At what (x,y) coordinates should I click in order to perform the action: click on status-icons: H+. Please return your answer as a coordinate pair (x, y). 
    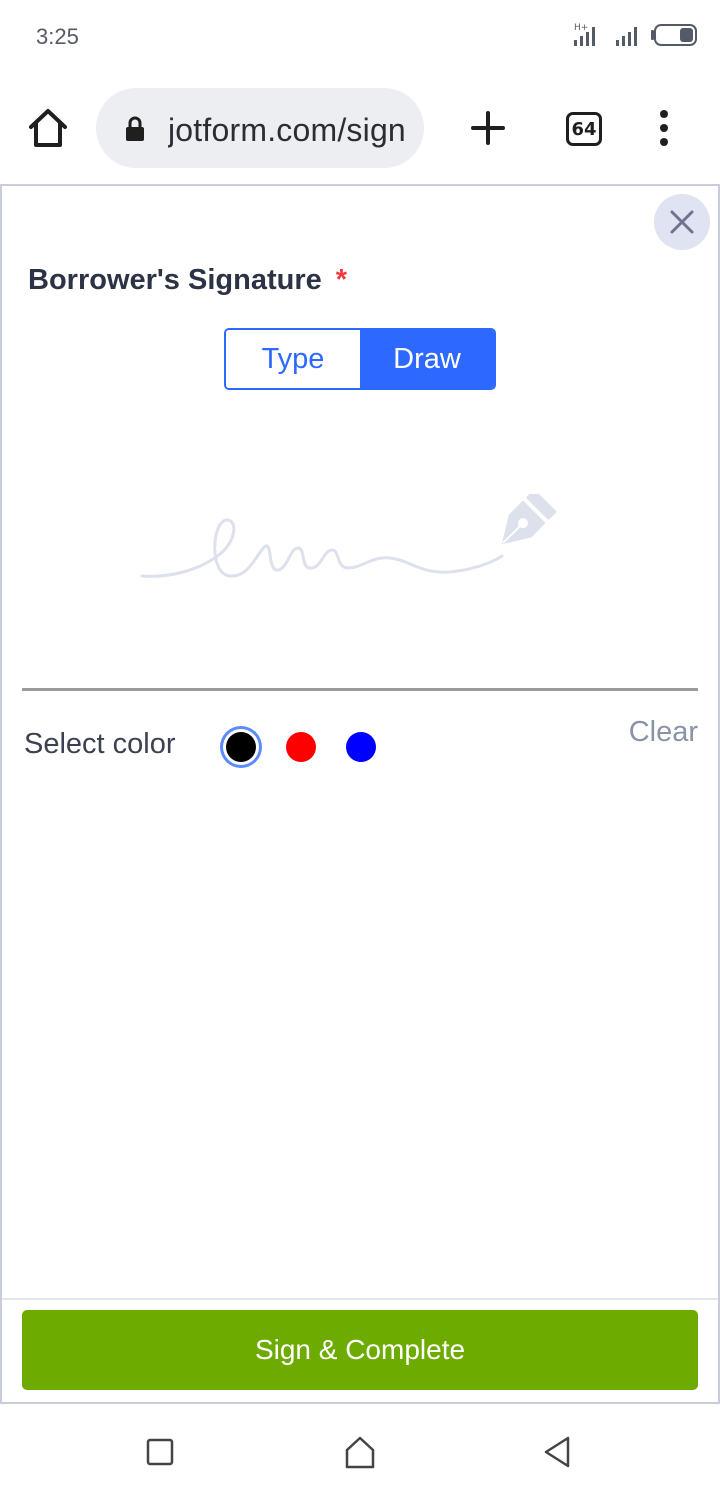
    Looking at the image, I should click on (635, 35).